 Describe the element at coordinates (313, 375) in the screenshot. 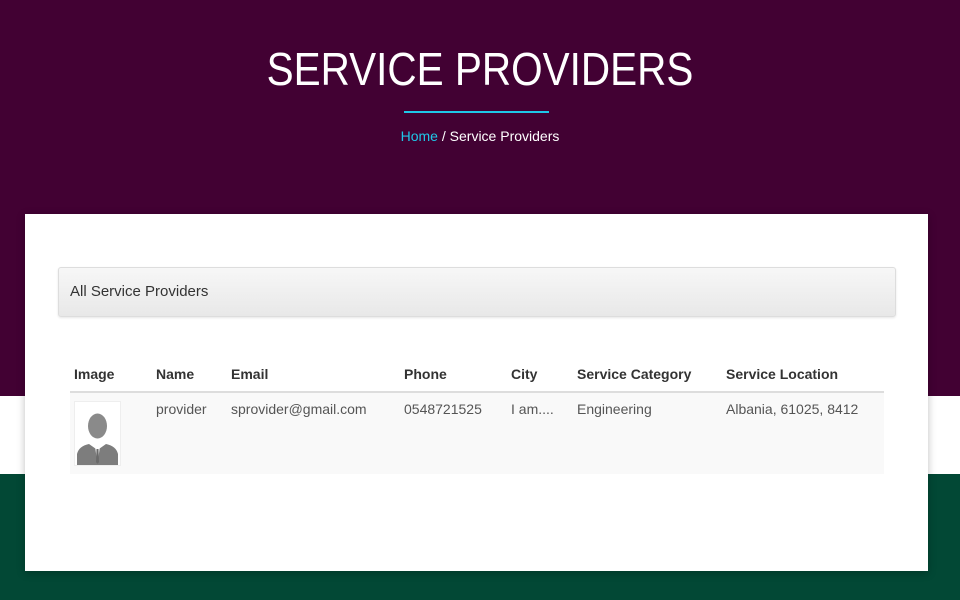

I see `column-header-email: Email` at that location.